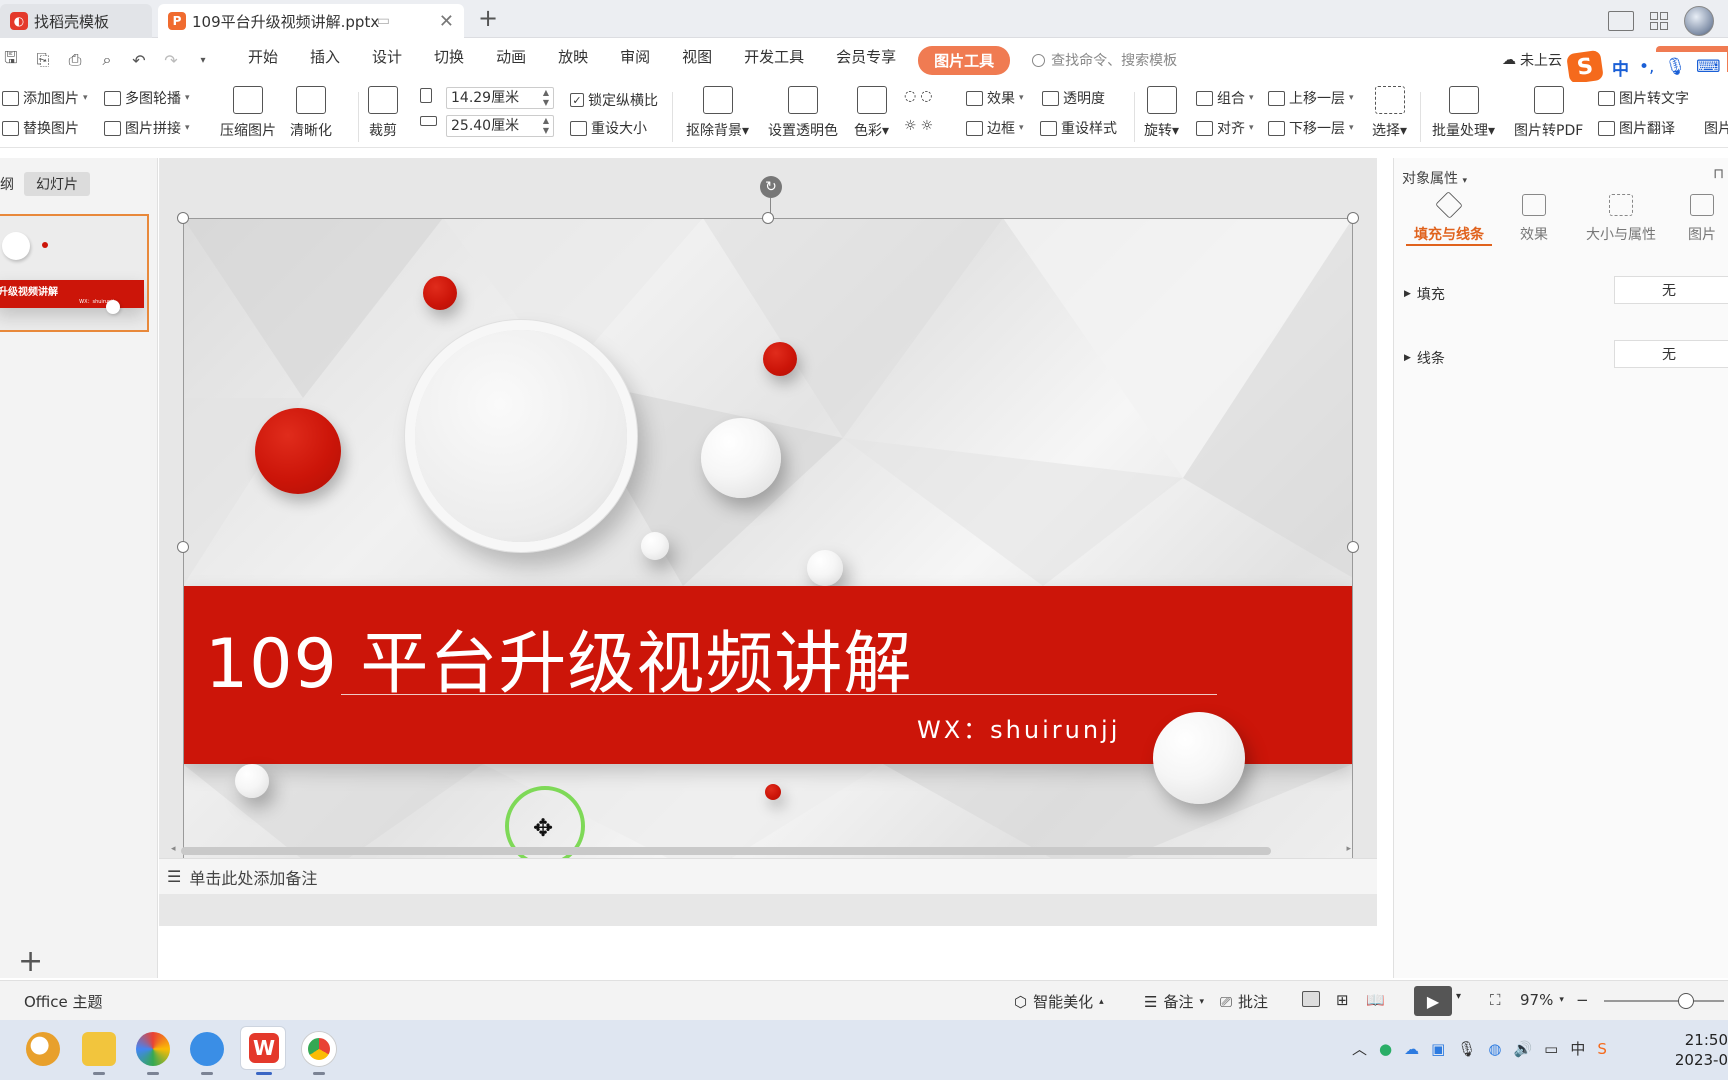 The height and width of the screenshot is (1080, 1728). I want to click on print-preview-icon: ⌕, so click(107, 59).